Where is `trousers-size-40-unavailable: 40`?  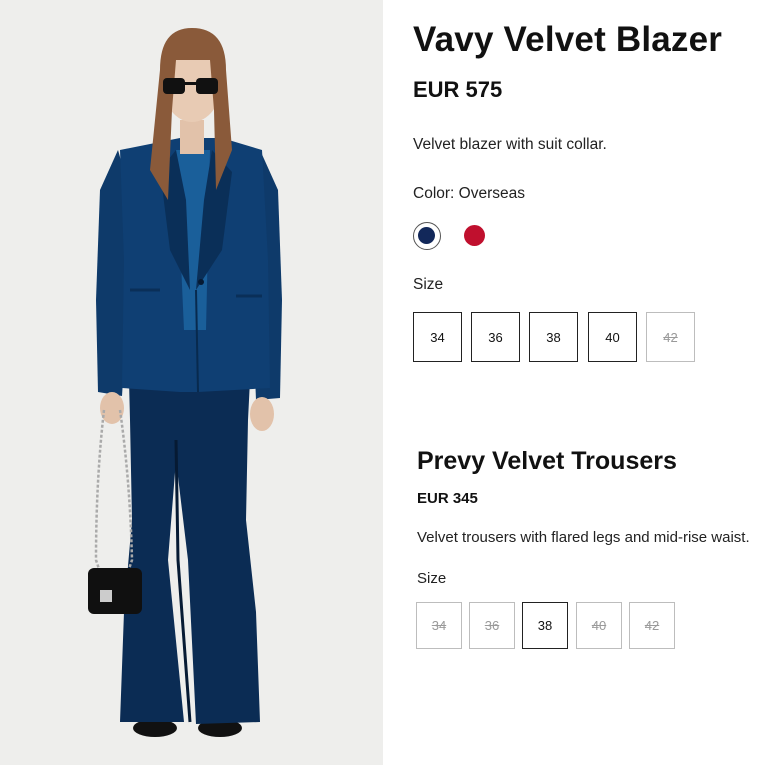 trousers-size-40-unavailable: 40 is located at coordinates (599, 625).